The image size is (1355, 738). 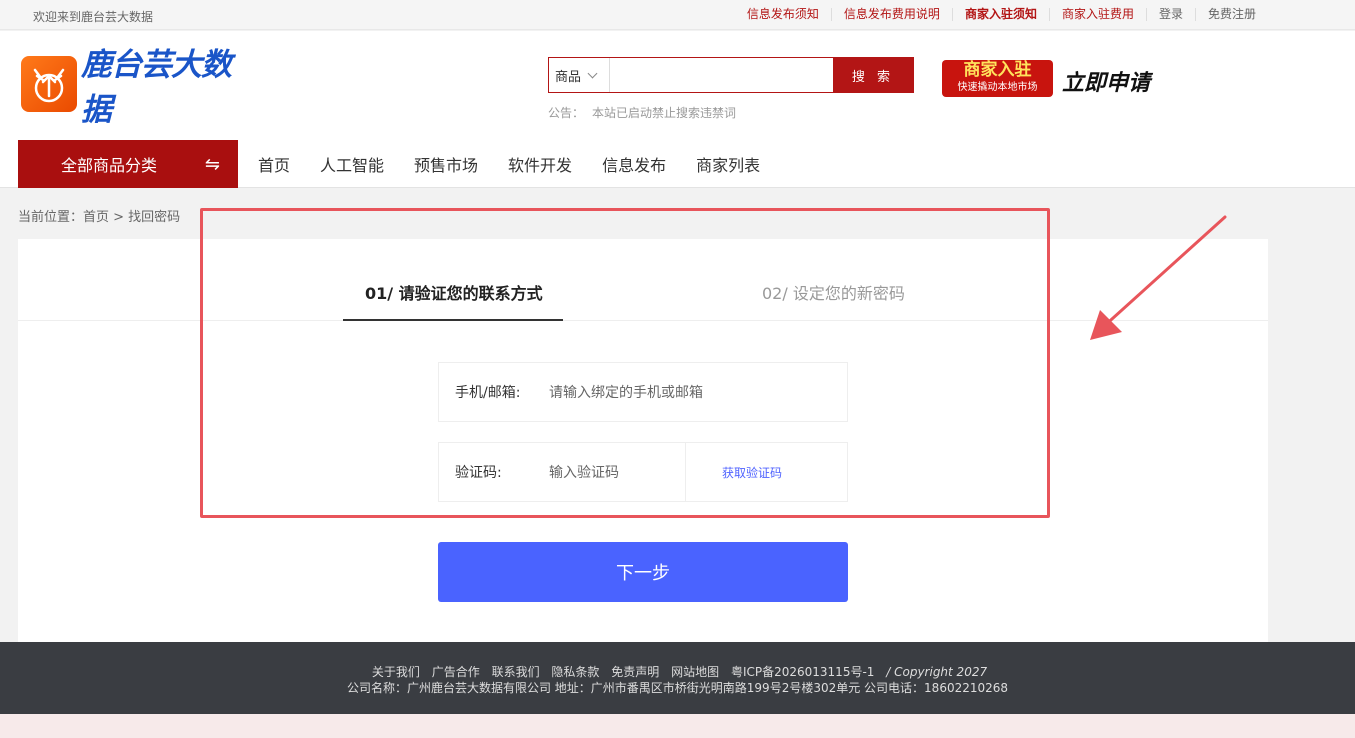 I want to click on nav-item-presale: 预售市场, so click(x=446, y=164).